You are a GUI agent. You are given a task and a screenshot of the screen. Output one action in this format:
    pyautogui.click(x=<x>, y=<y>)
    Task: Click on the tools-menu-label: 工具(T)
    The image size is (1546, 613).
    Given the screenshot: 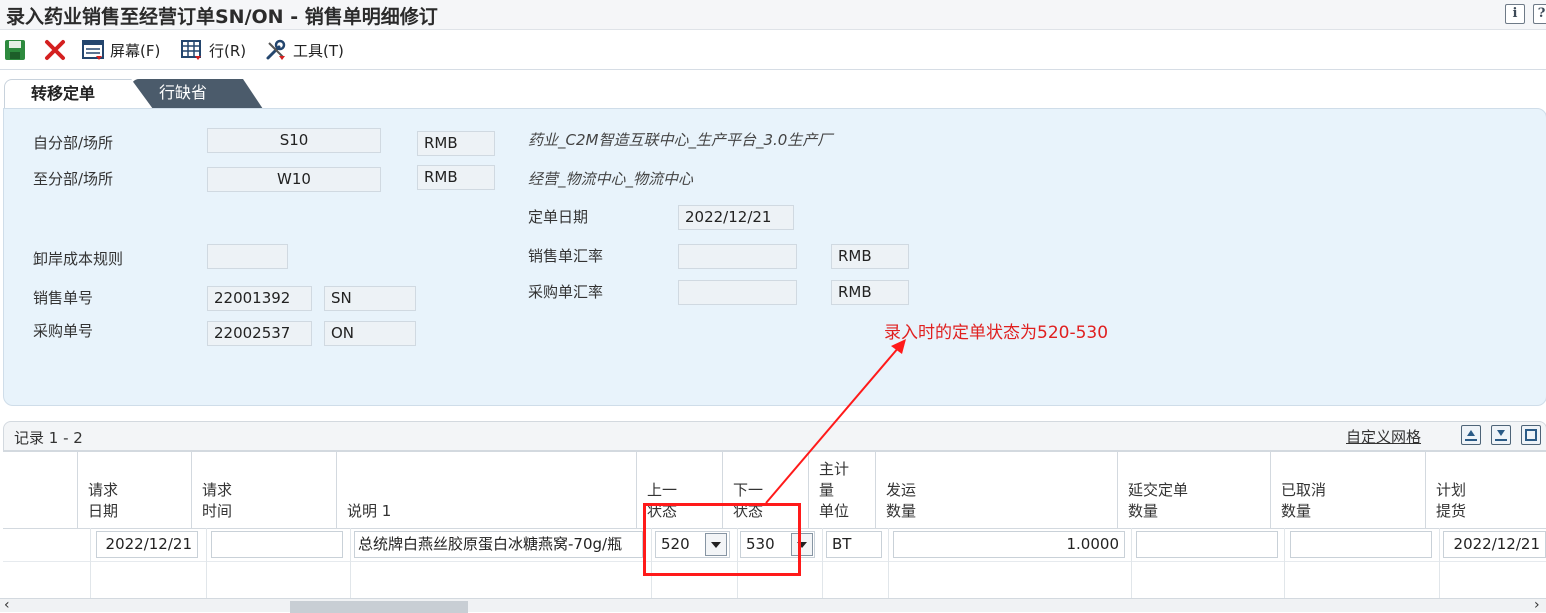 What is the action you would take?
    pyautogui.click(x=318, y=50)
    